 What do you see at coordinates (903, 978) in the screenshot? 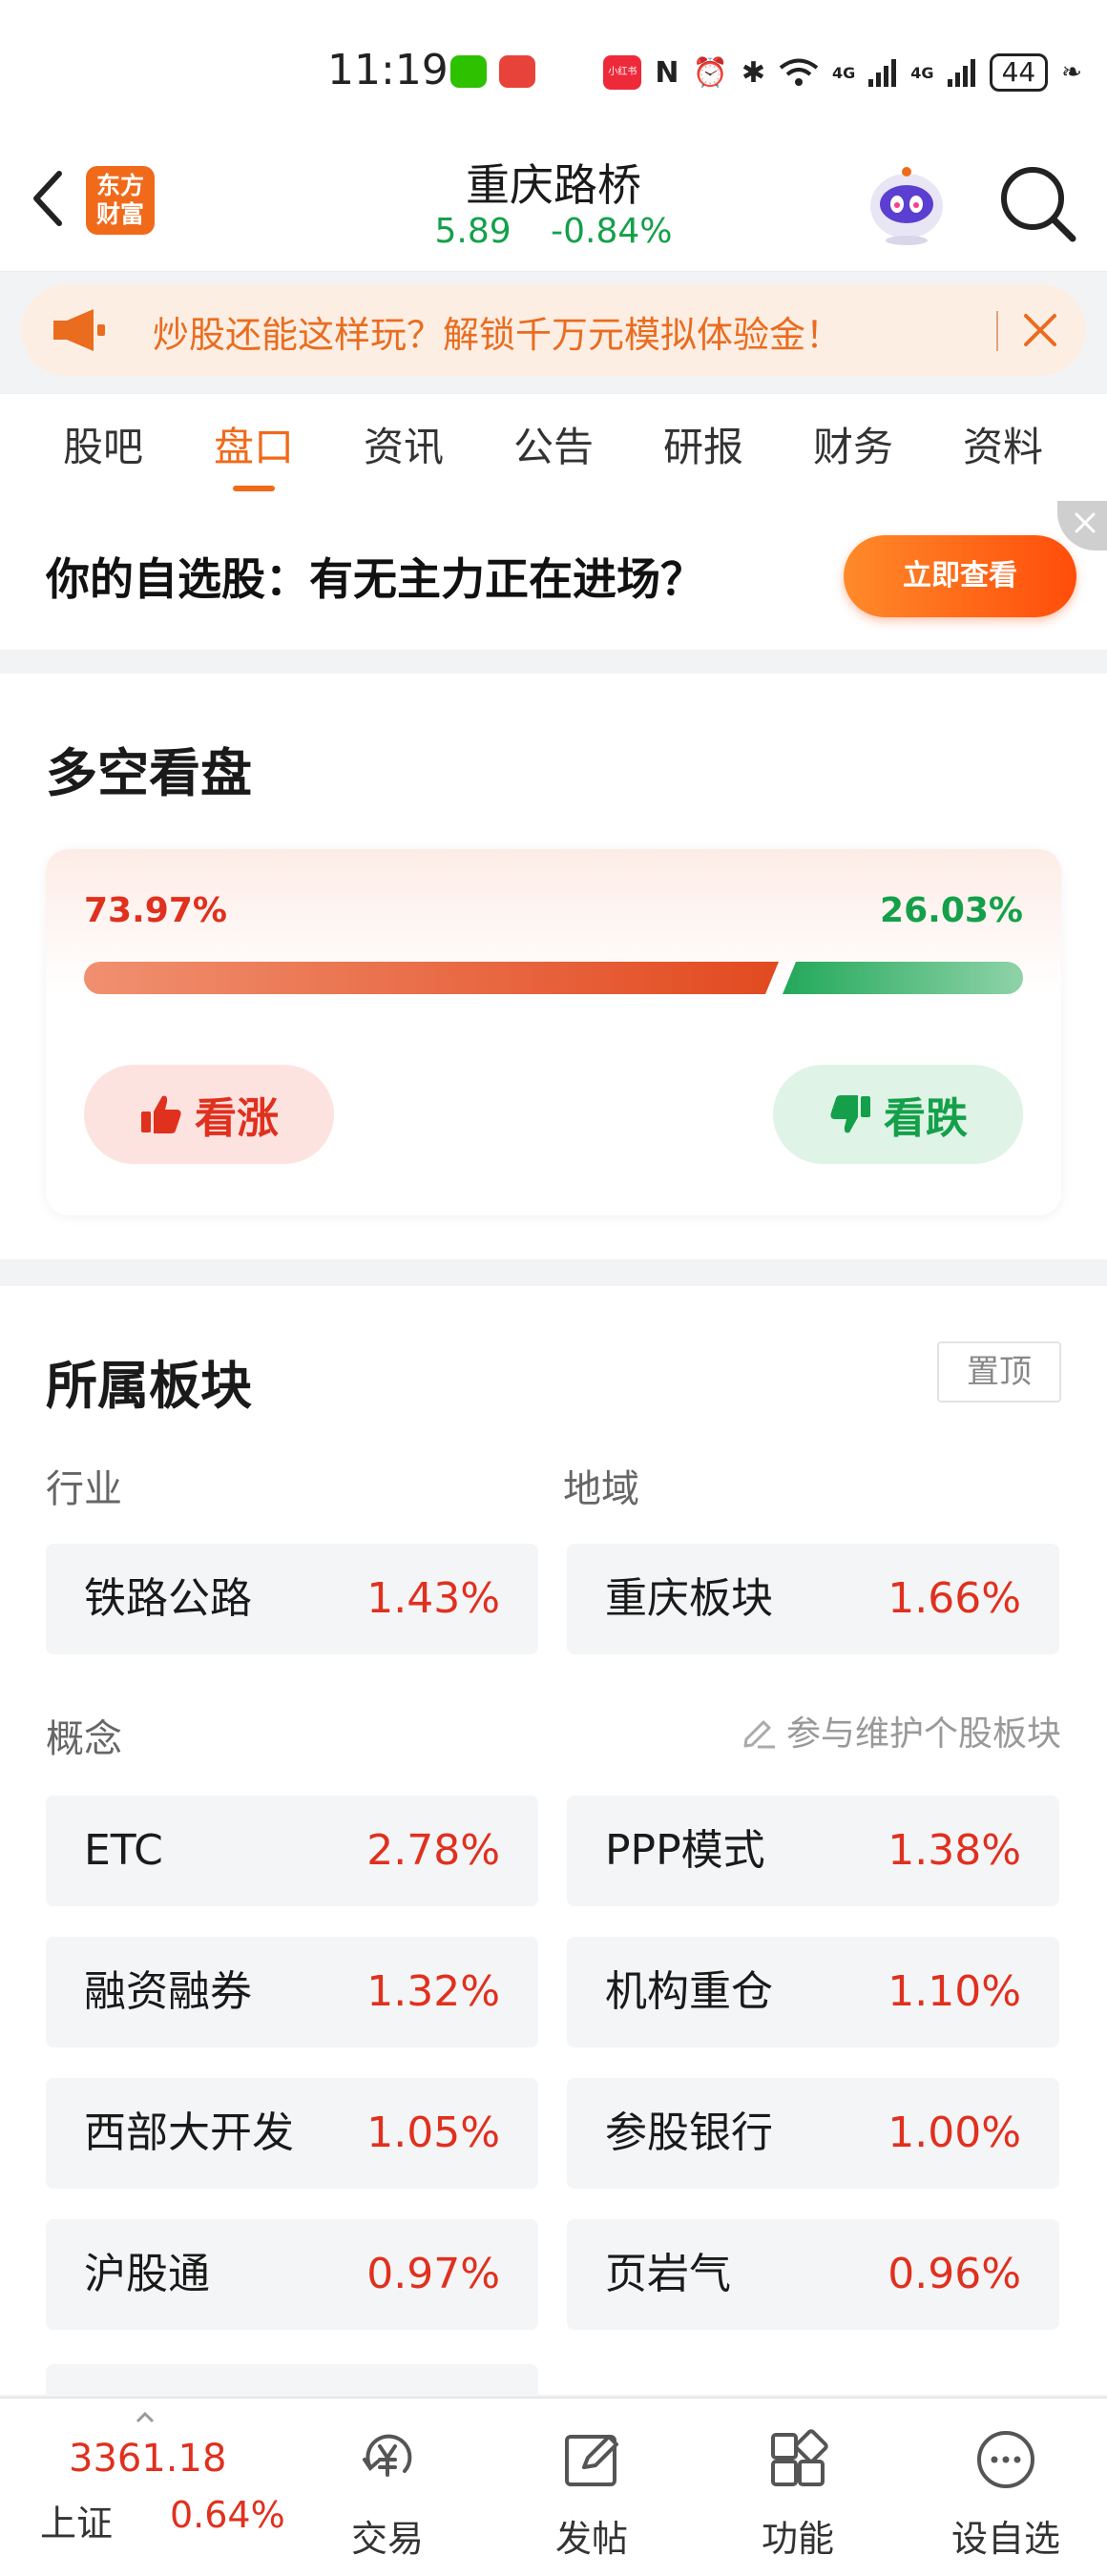
I see `bear-bar-fill` at bounding box center [903, 978].